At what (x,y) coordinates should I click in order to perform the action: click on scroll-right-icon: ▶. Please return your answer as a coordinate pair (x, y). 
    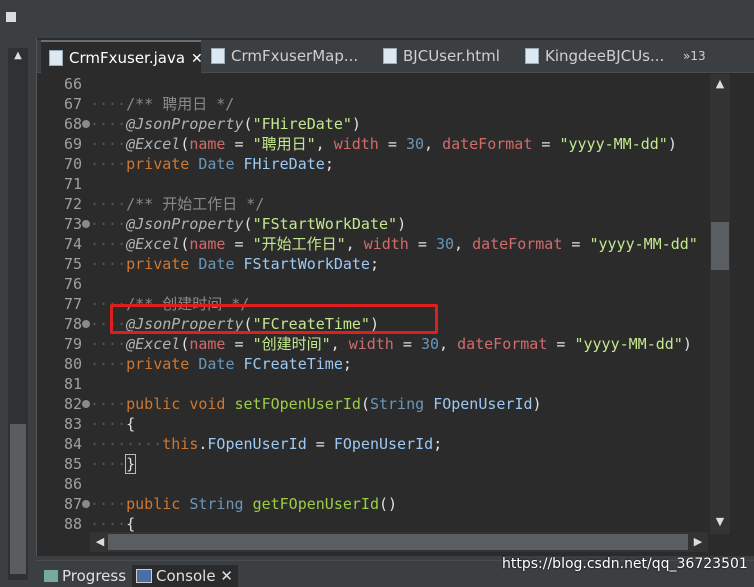
    Looking at the image, I should click on (698, 542).